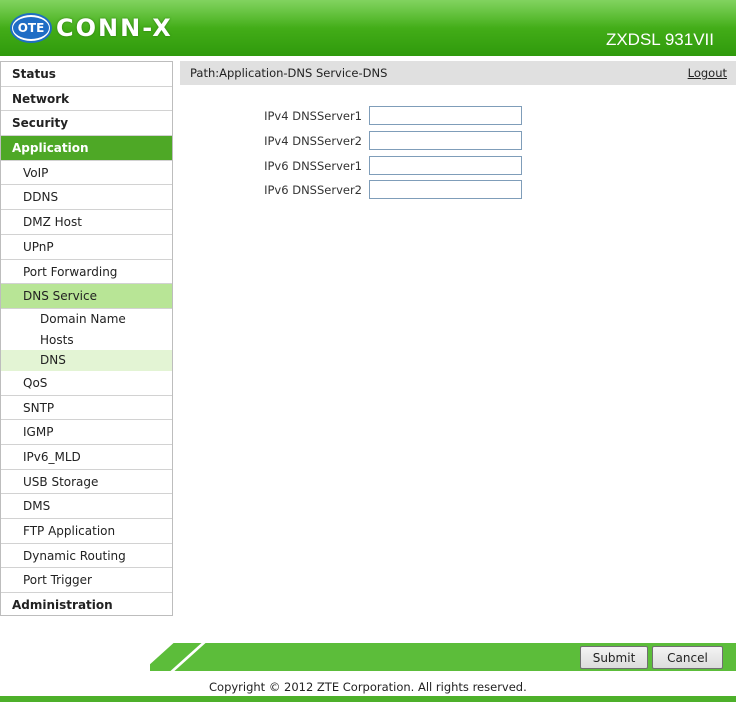  What do you see at coordinates (445, 189) in the screenshot?
I see `ipv6-dnsserver2-input` at bounding box center [445, 189].